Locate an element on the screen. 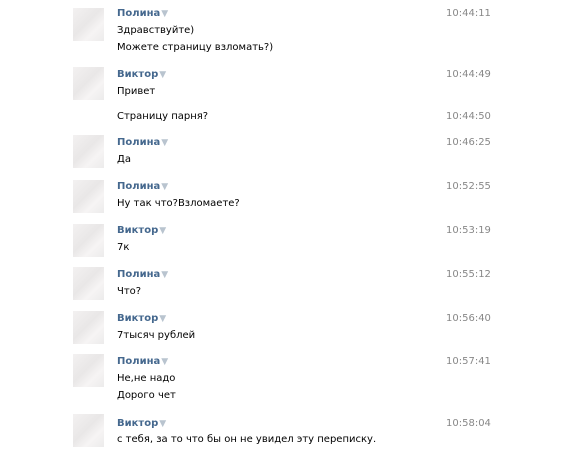  message-text: Дорого чет is located at coordinates (146, 395).